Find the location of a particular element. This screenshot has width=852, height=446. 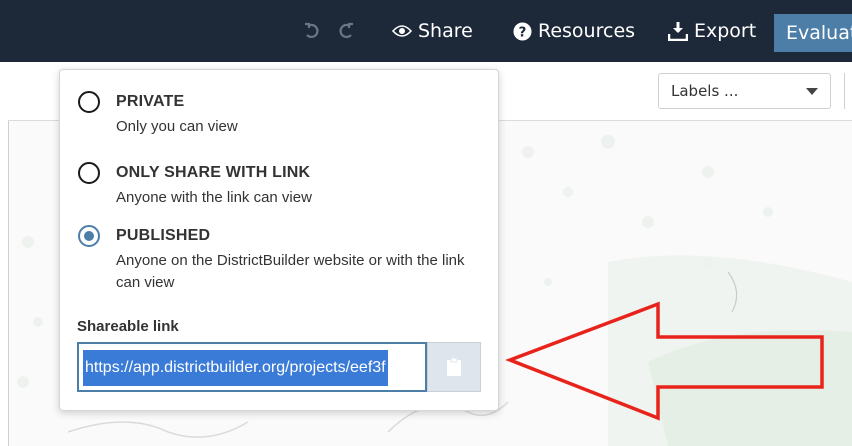

share-button: Share is located at coordinates (432, 31).